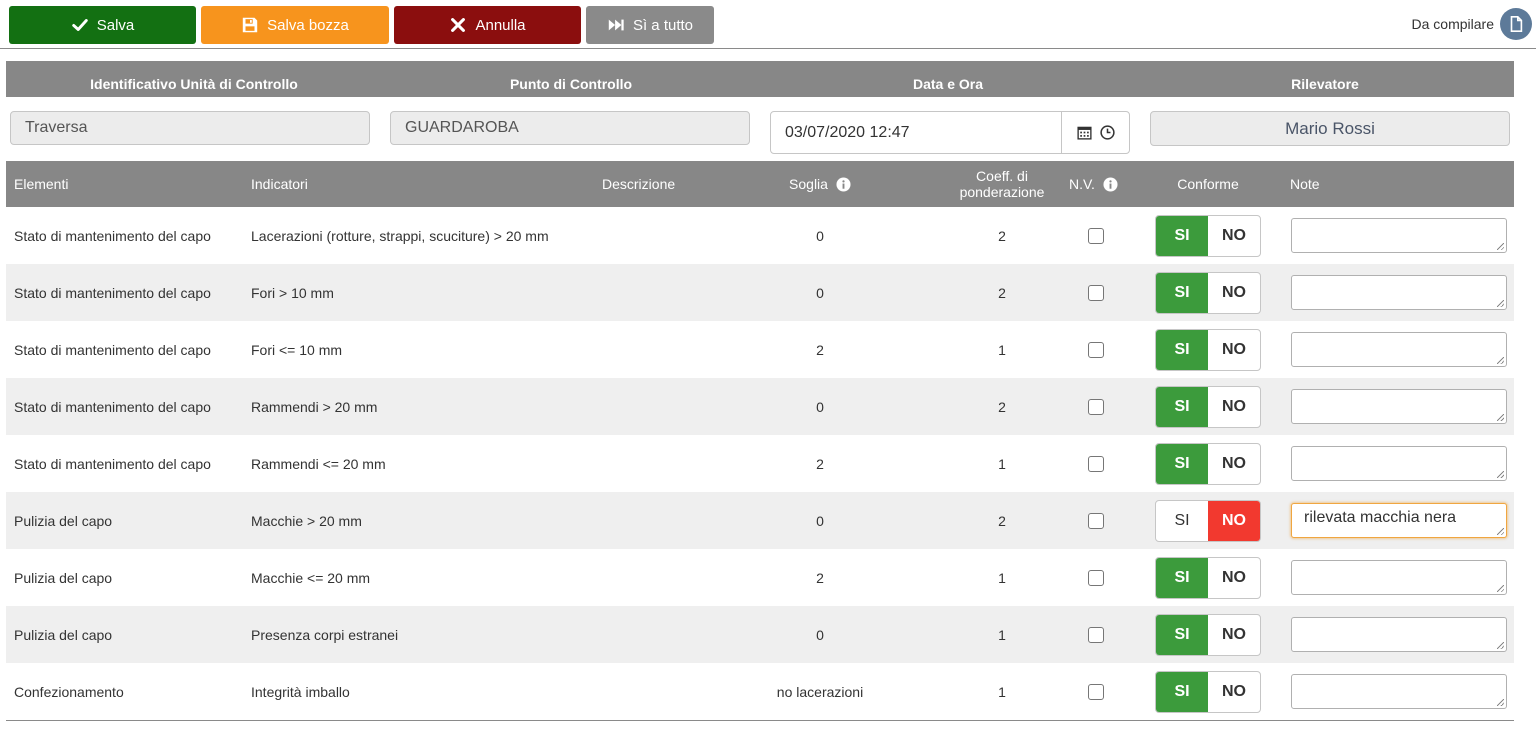 The image size is (1536, 732). I want to click on surveyor-field: Mario Rossi, so click(1330, 128).